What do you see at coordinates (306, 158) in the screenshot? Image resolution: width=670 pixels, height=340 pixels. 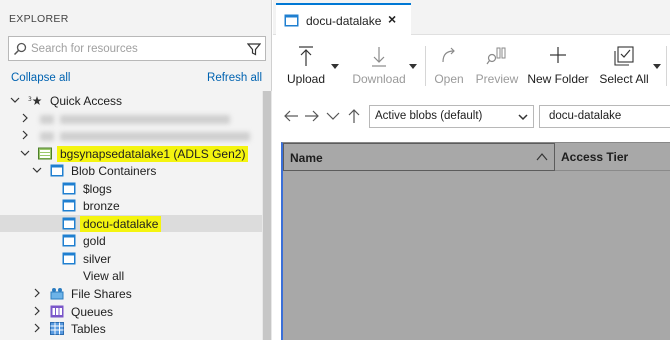 I see `column-label: Name` at bounding box center [306, 158].